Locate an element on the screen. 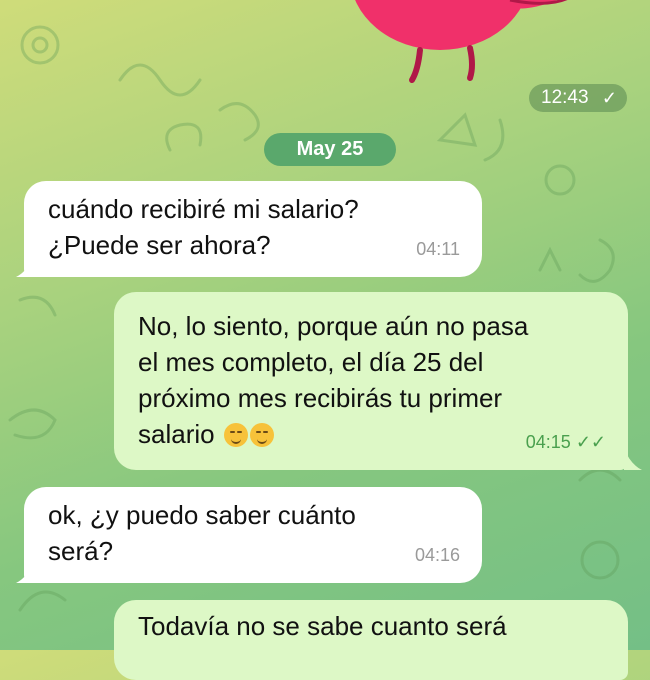 This screenshot has height=680, width=650. winking-face-emoji is located at coordinates (261, 435).